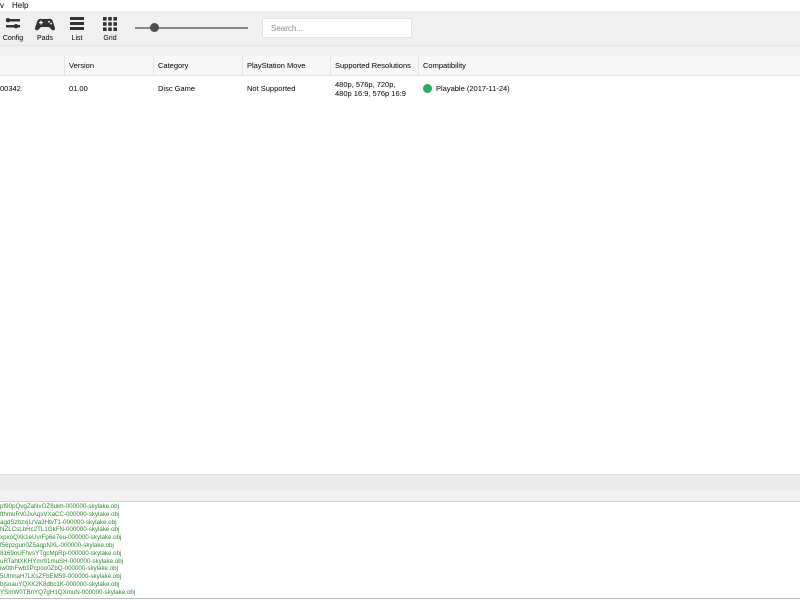 The width and height of the screenshot is (800, 600). Describe the element at coordinates (60, 514) in the screenshot. I see `log-line: fthmuRv0JxAqsVXaCC-000000-skylake.obj` at that location.